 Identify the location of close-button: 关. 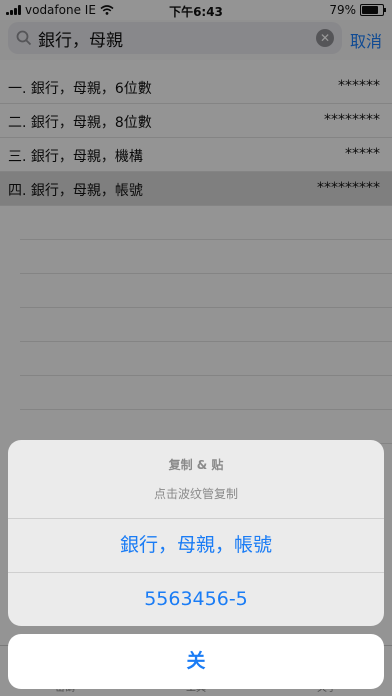
(196, 661).